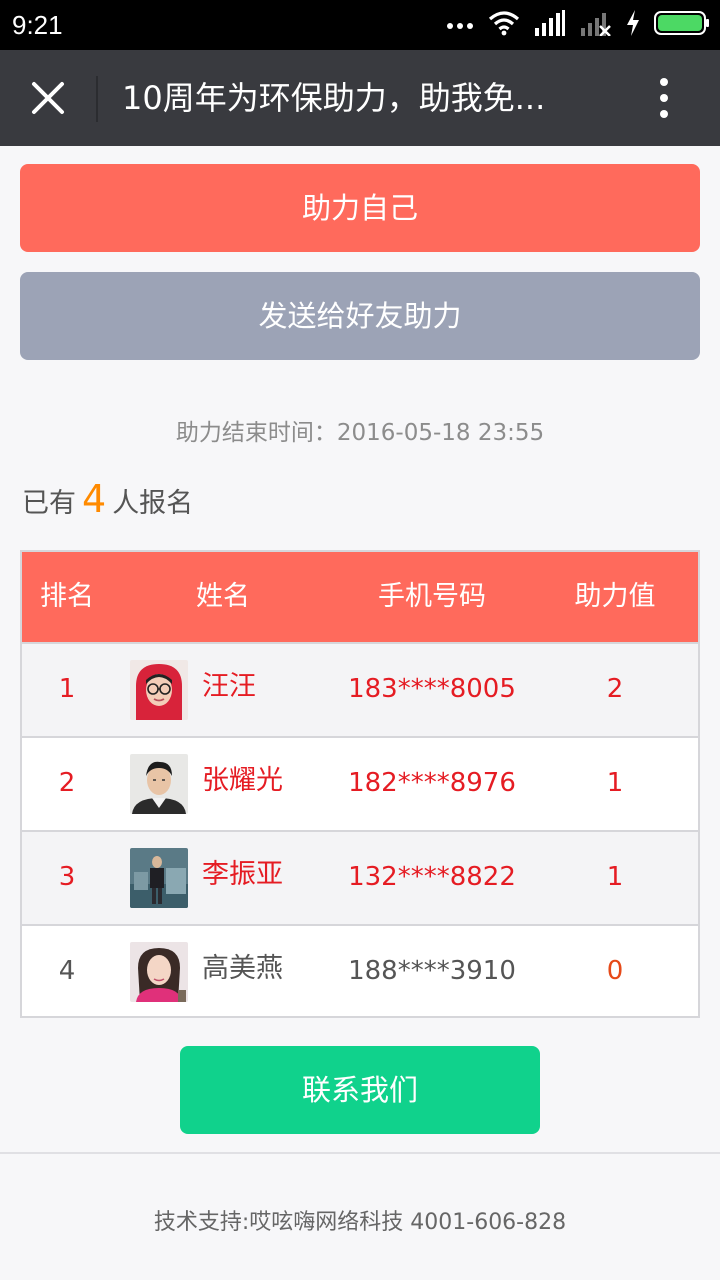  What do you see at coordinates (615, 971) in the screenshot?
I see `value-cell: 0` at bounding box center [615, 971].